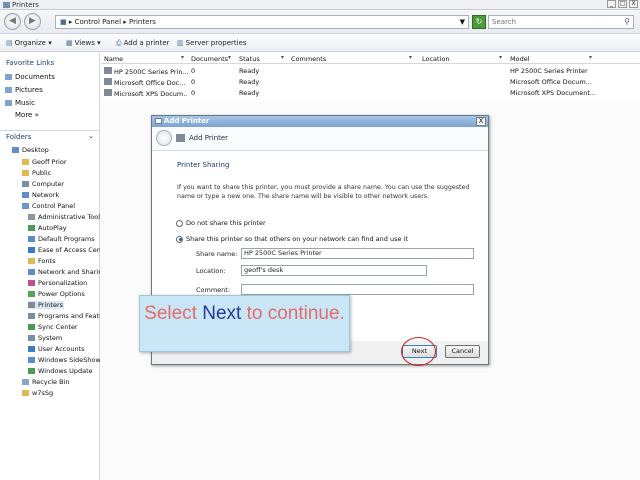 The image size is (640, 480). Describe the element at coordinates (481, 121) in the screenshot. I see `dialog-close-button: X` at that location.